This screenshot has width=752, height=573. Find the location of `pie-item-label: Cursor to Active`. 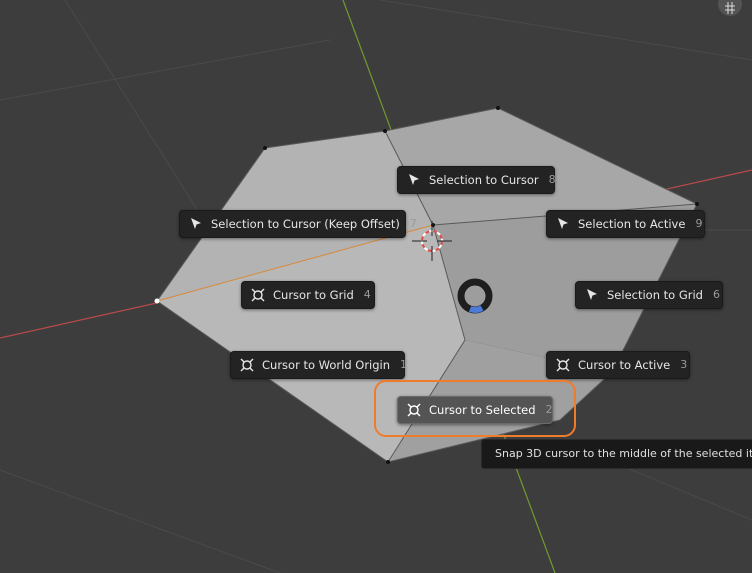

pie-item-label: Cursor to Active is located at coordinates (624, 365).